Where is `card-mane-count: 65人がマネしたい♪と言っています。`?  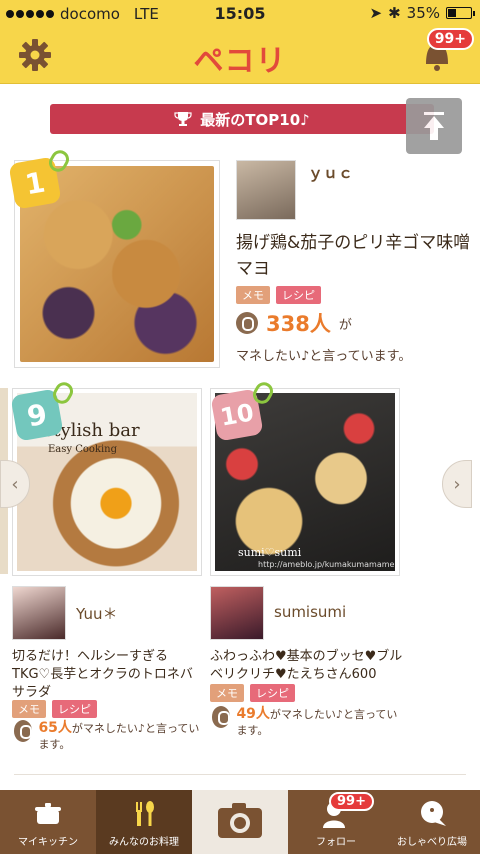 card-mane-count: 65人がマネしたい♪と言っています。 is located at coordinates (107, 736).